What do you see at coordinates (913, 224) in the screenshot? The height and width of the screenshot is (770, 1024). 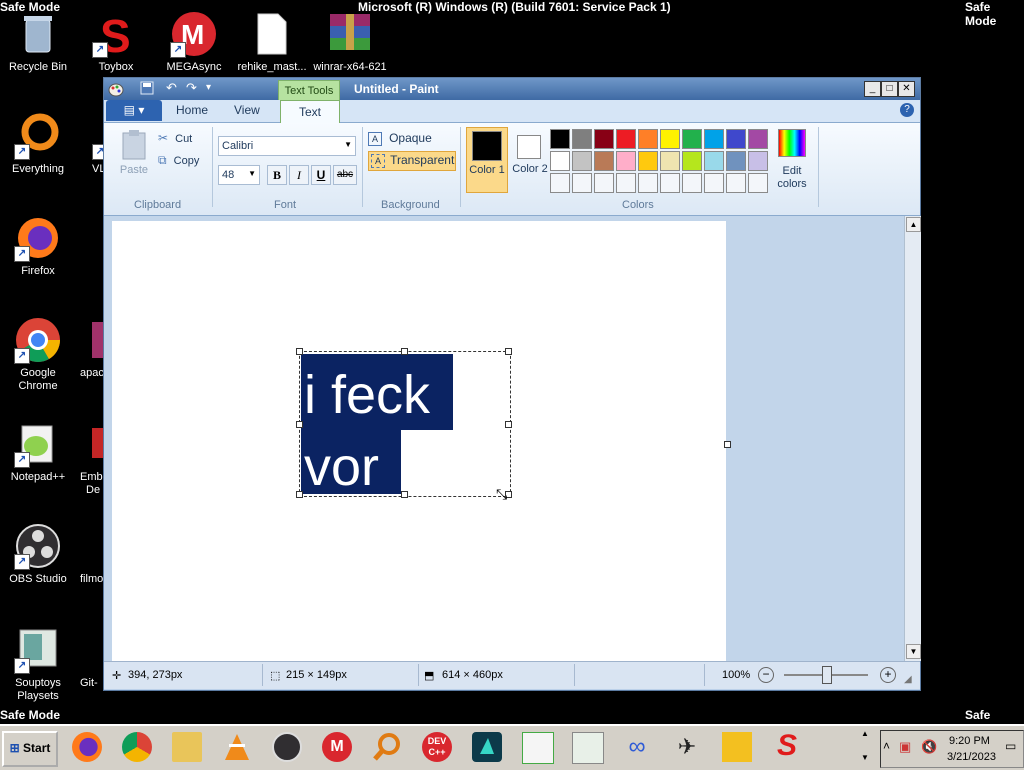 I see `scroll-up-icon: ▲` at bounding box center [913, 224].